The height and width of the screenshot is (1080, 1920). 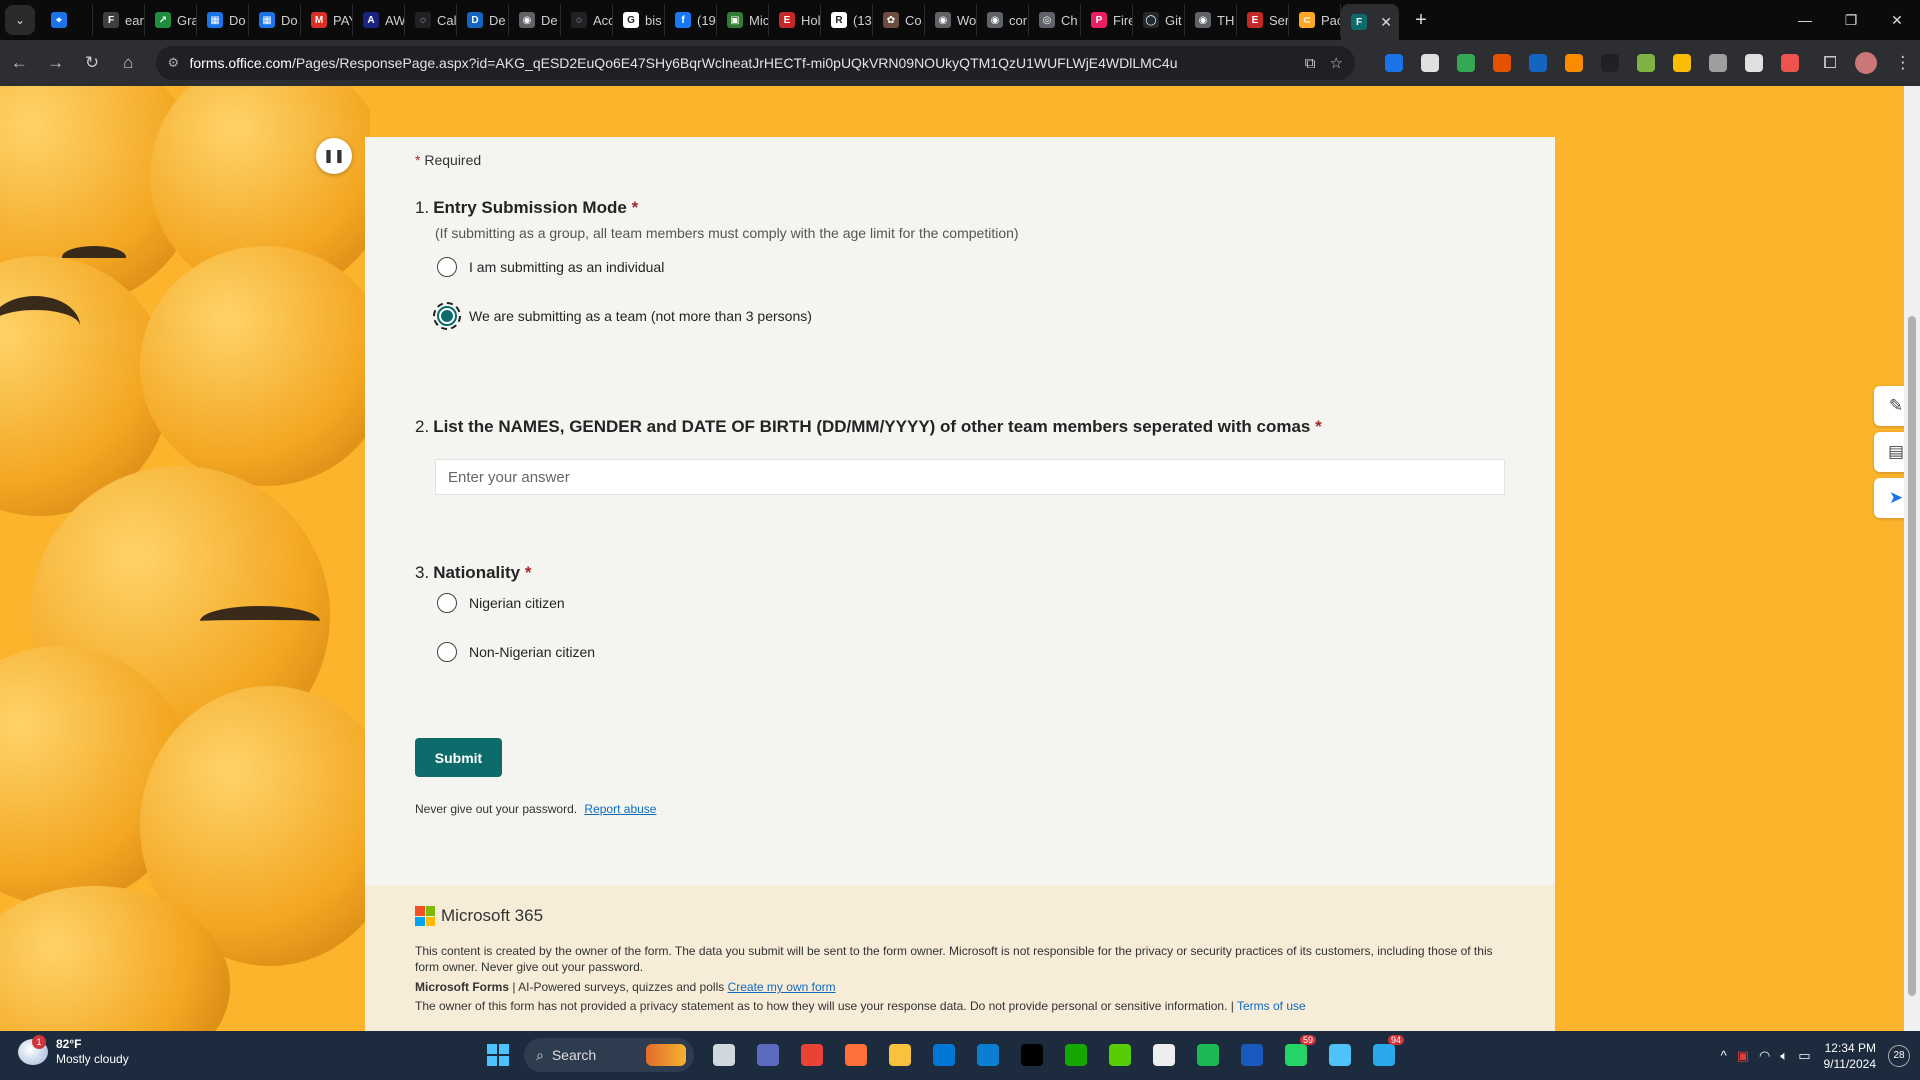 I want to click on install-app-icon: ⧉, so click(x=1310, y=63).